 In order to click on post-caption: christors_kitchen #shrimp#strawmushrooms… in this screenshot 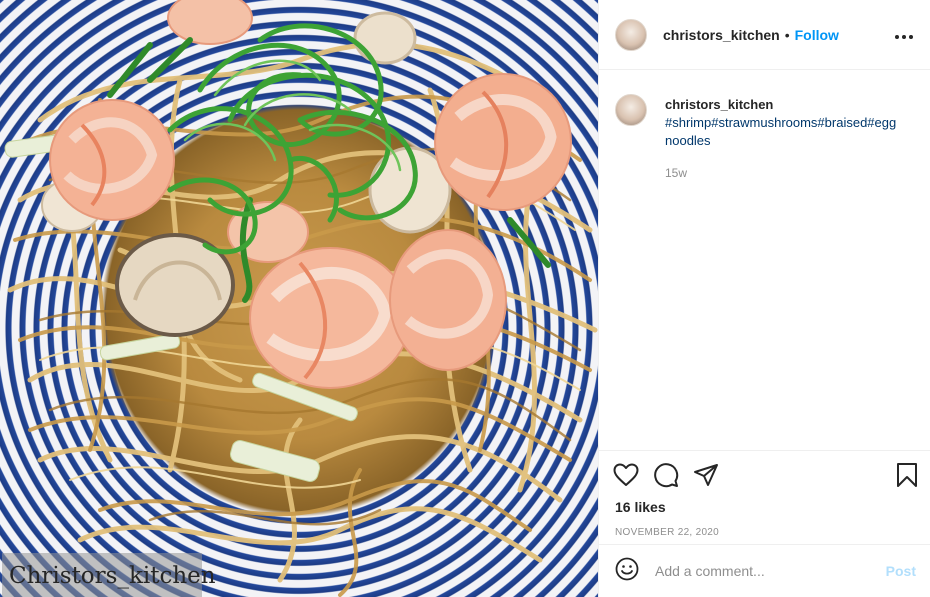, I will do `click(764, 138)`.